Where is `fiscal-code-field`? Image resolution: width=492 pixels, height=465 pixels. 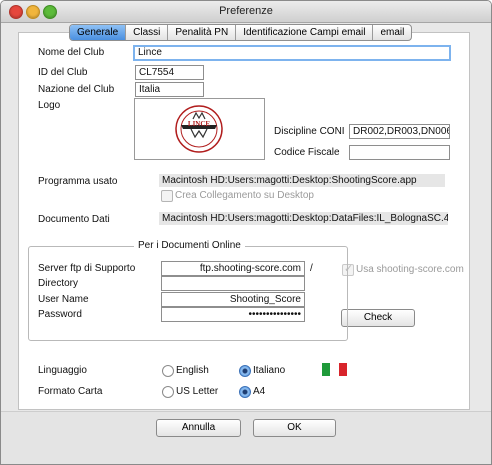 fiscal-code-field is located at coordinates (399, 152).